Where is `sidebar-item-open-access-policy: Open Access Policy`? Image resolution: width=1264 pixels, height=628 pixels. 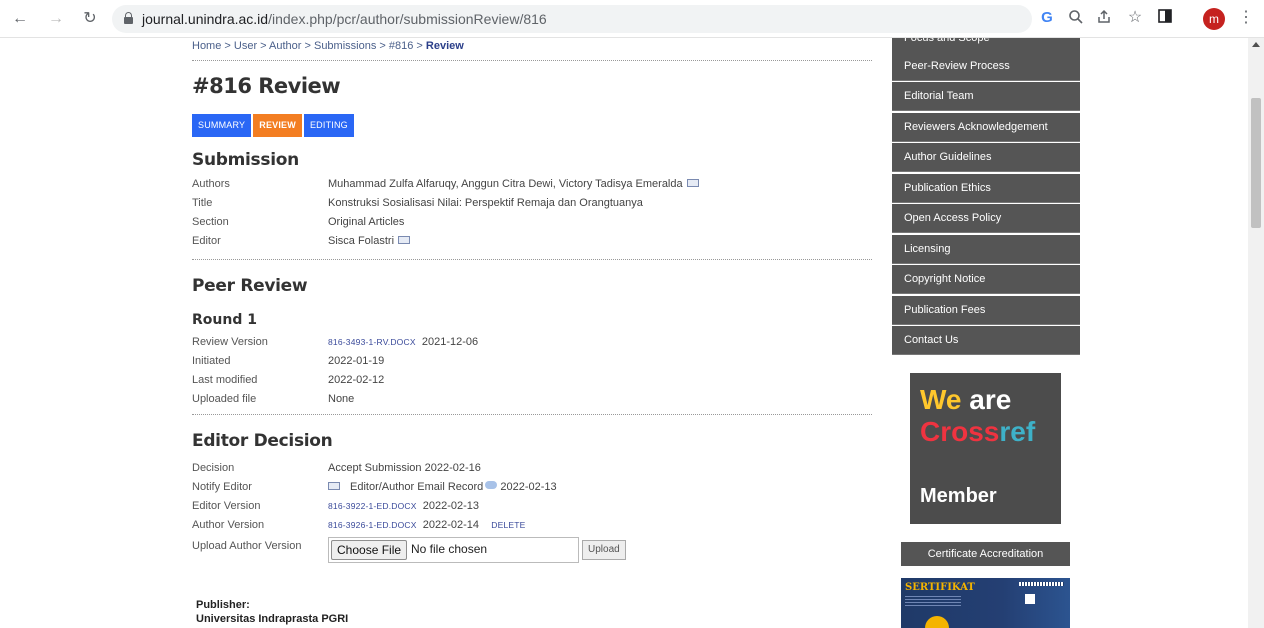
sidebar-item-open-access-policy: Open Access Policy is located at coordinates (986, 218).